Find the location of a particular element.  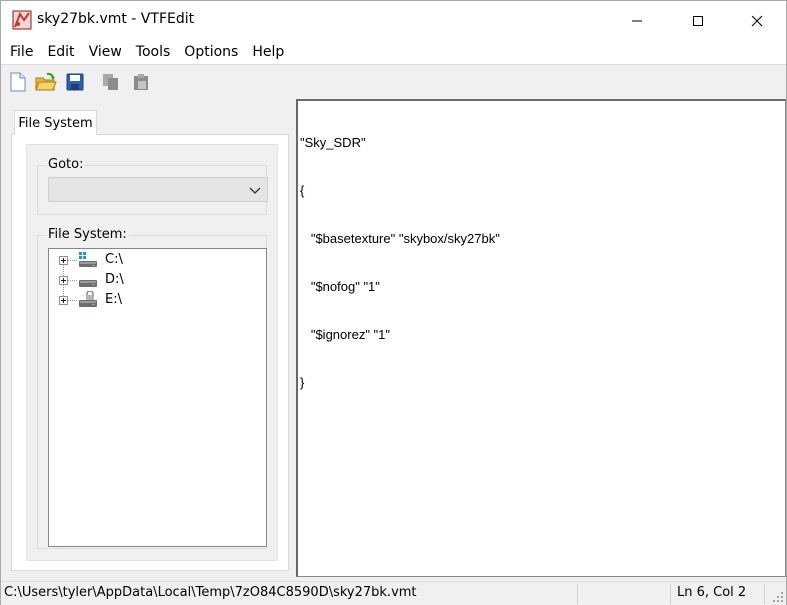

copy-icon is located at coordinates (110, 82).